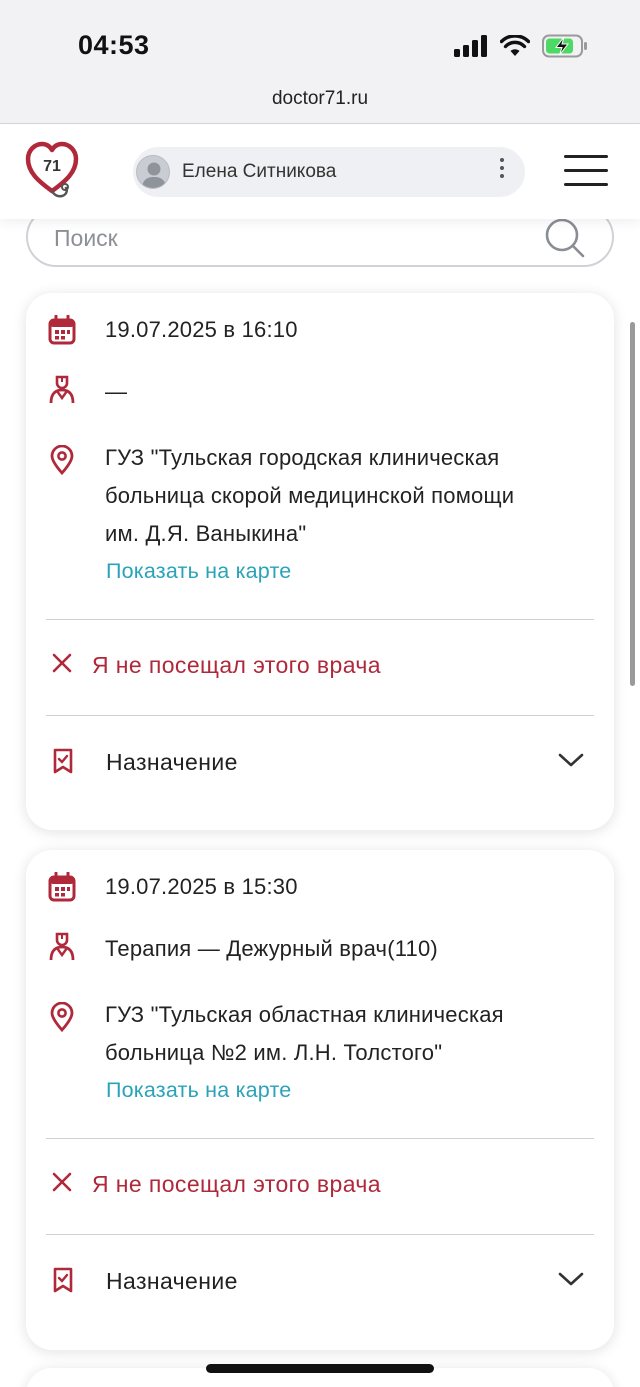  I want to click on visit-datetime: 19.07.2025 в 15:30, so click(201, 886).